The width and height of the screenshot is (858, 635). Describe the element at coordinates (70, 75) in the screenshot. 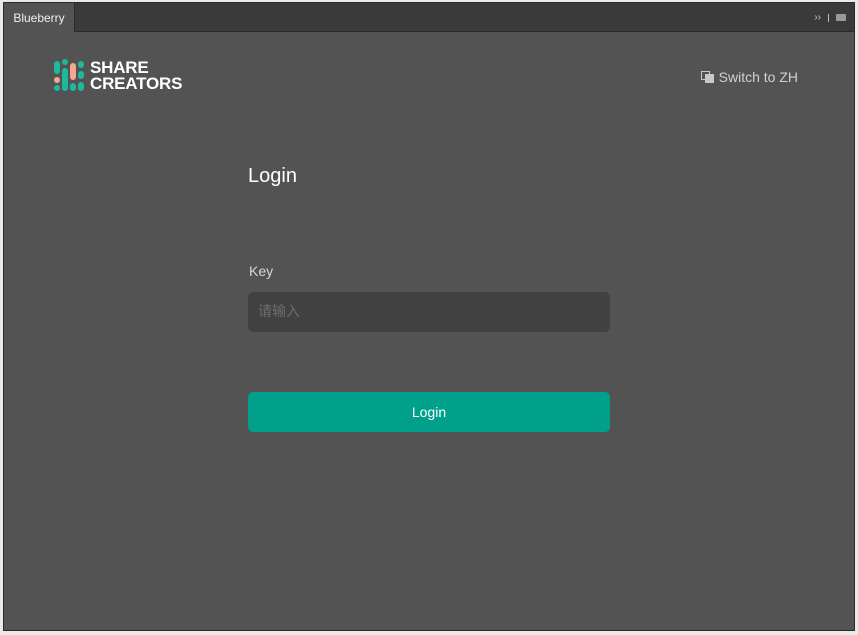

I see `logo-mark` at that location.